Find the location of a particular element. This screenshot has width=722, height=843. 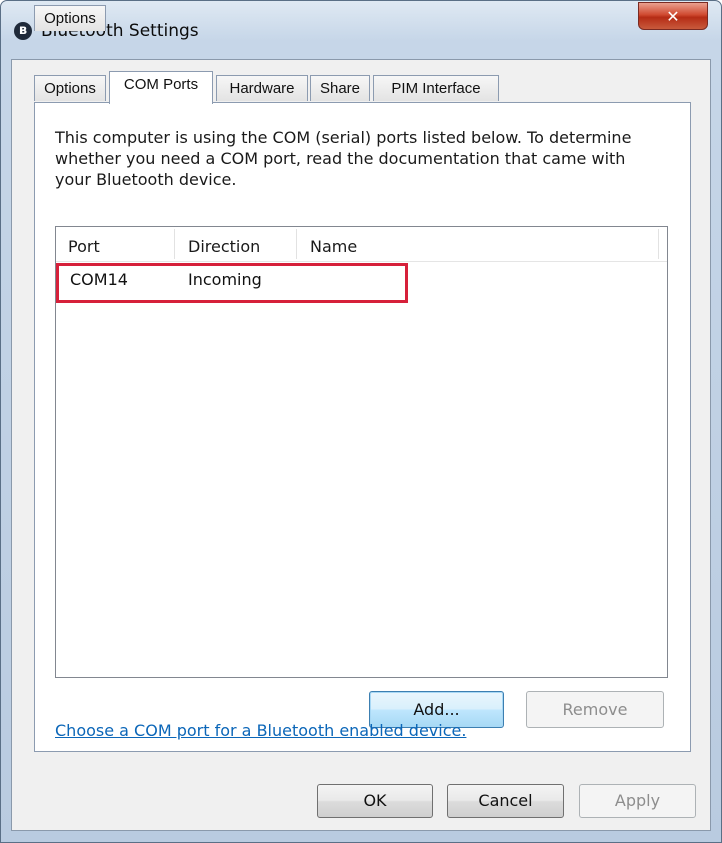

highlight-annotation is located at coordinates (232, 283).